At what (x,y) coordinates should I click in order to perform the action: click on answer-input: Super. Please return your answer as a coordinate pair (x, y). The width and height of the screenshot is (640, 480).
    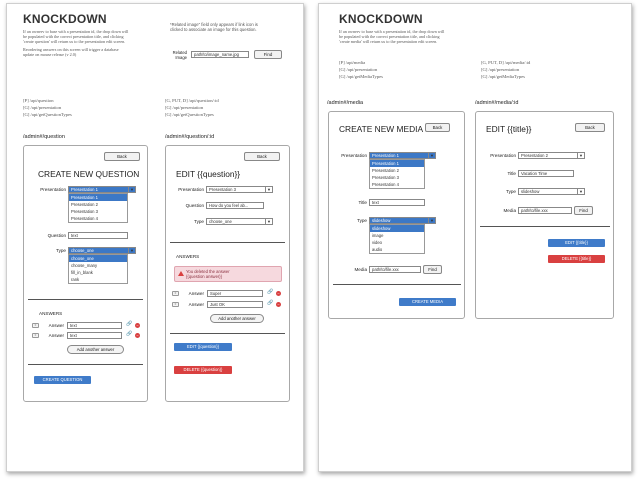
    Looking at the image, I should click on (235, 293).